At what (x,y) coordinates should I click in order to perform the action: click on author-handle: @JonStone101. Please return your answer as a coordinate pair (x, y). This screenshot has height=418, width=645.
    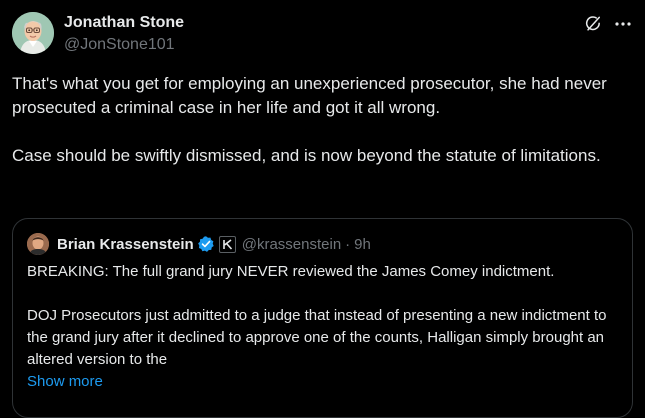
    Looking at the image, I should click on (124, 45).